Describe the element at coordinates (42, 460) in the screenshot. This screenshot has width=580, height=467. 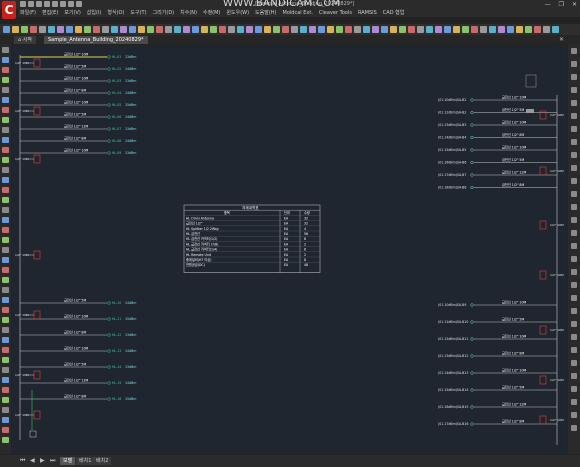
I see `next-tab-icon: ▶` at that location.